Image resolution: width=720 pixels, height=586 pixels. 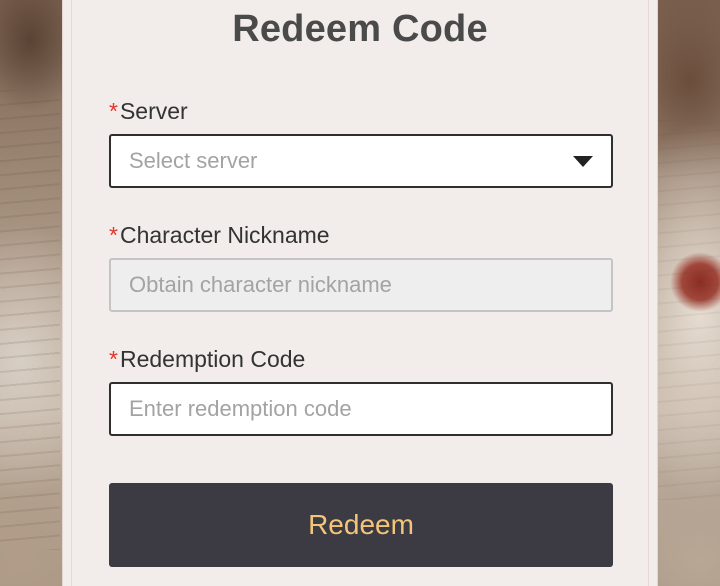 What do you see at coordinates (193, 160) in the screenshot?
I see `server-select-placeholder: Select server` at bounding box center [193, 160].